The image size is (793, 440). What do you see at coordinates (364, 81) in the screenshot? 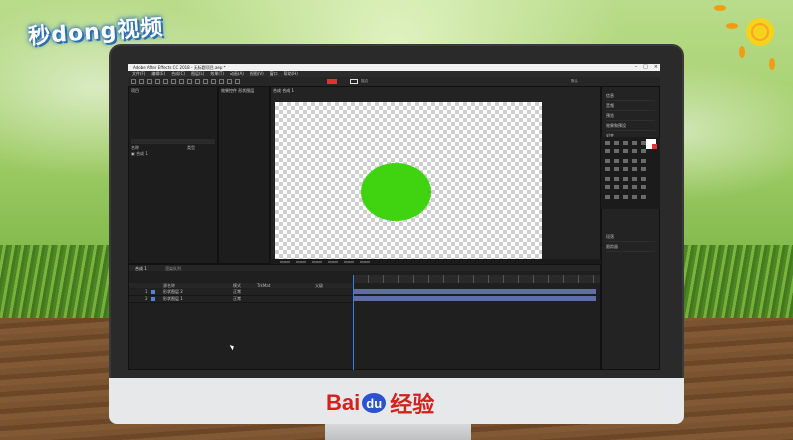
I see `stroke-label: 描边` at bounding box center [364, 81].